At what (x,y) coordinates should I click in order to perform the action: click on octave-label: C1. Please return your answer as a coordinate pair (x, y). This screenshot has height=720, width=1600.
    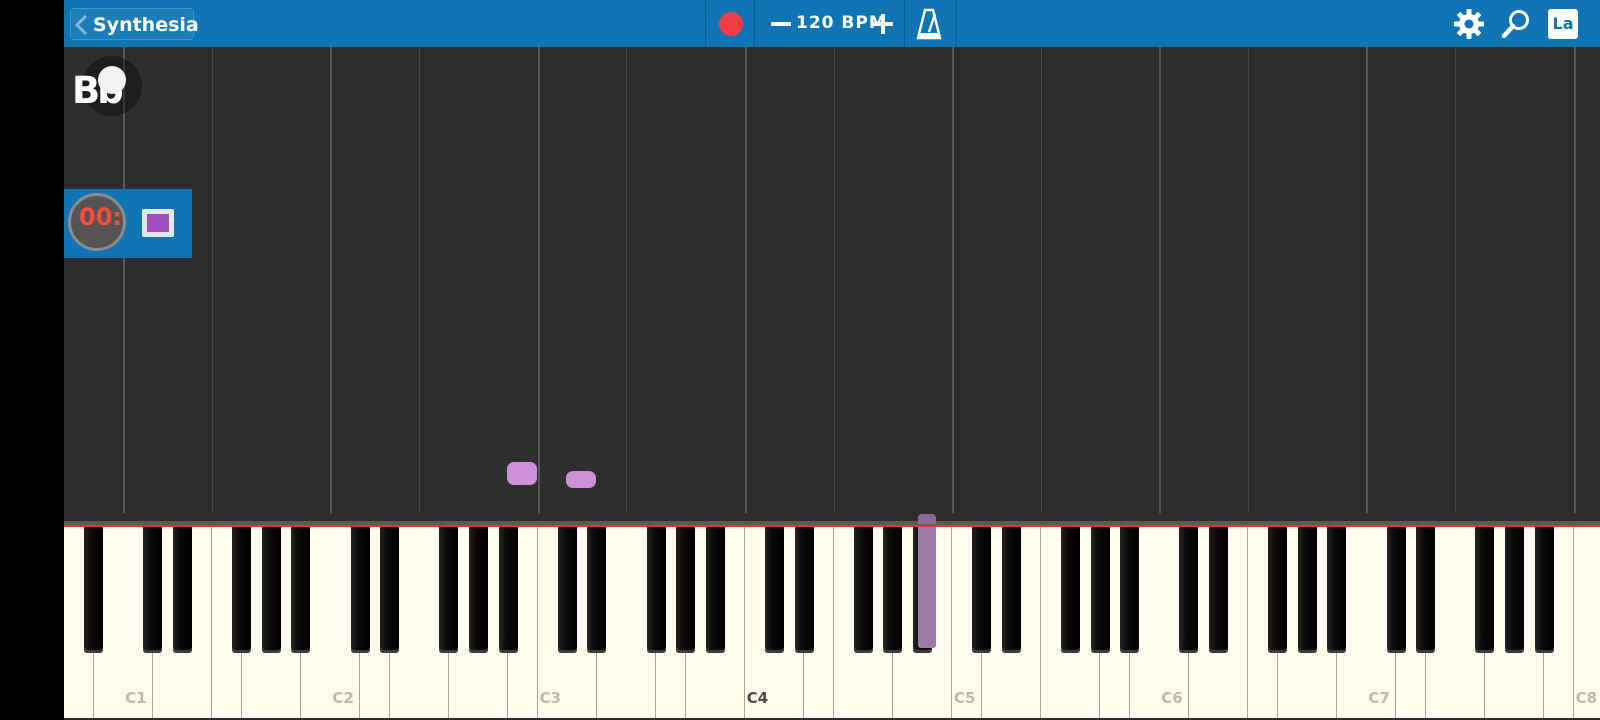
    Looking at the image, I should click on (136, 698).